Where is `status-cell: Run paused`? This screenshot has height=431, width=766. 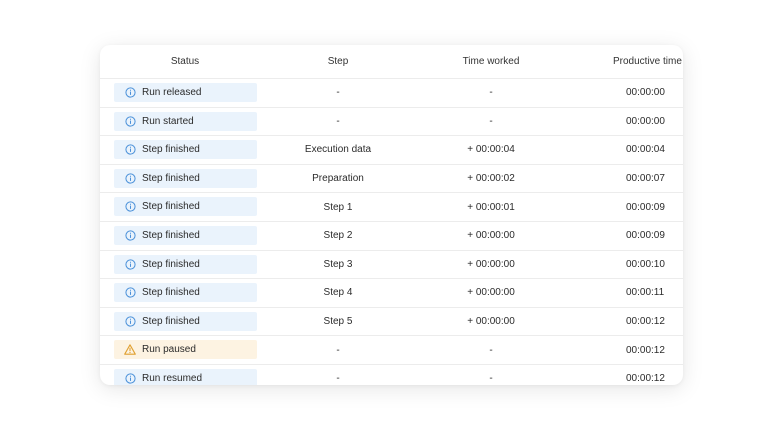
status-cell: Run paused is located at coordinates (185, 350).